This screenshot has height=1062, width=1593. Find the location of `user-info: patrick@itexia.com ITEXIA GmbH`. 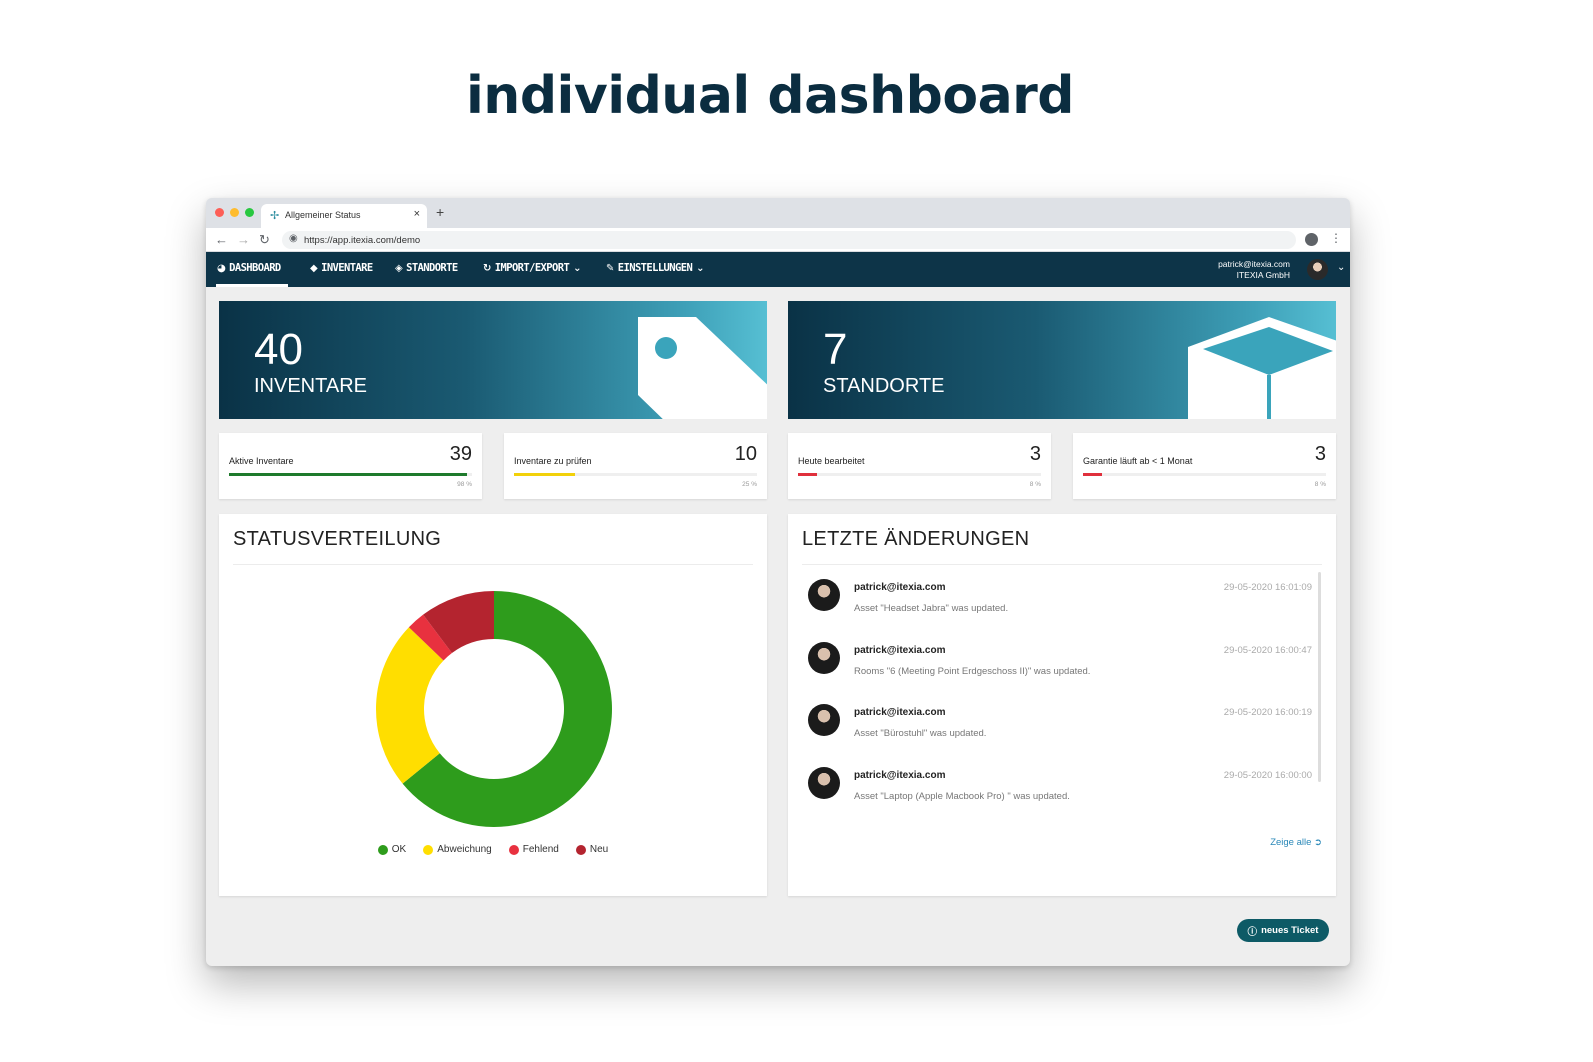

user-info: patrick@itexia.com ITEXIA GmbH is located at coordinates (1254, 270).